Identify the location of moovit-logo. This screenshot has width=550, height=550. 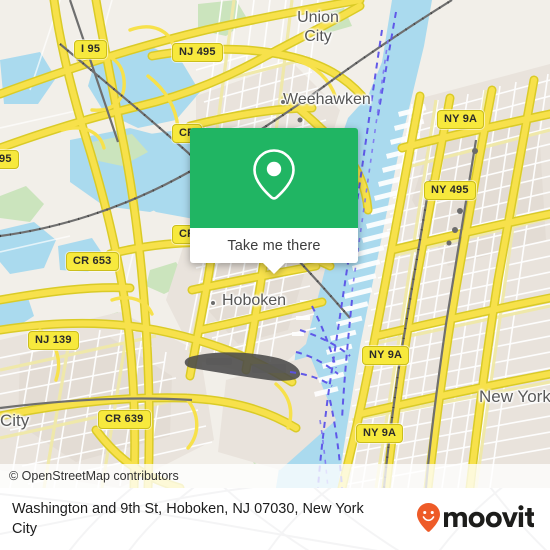
(475, 519).